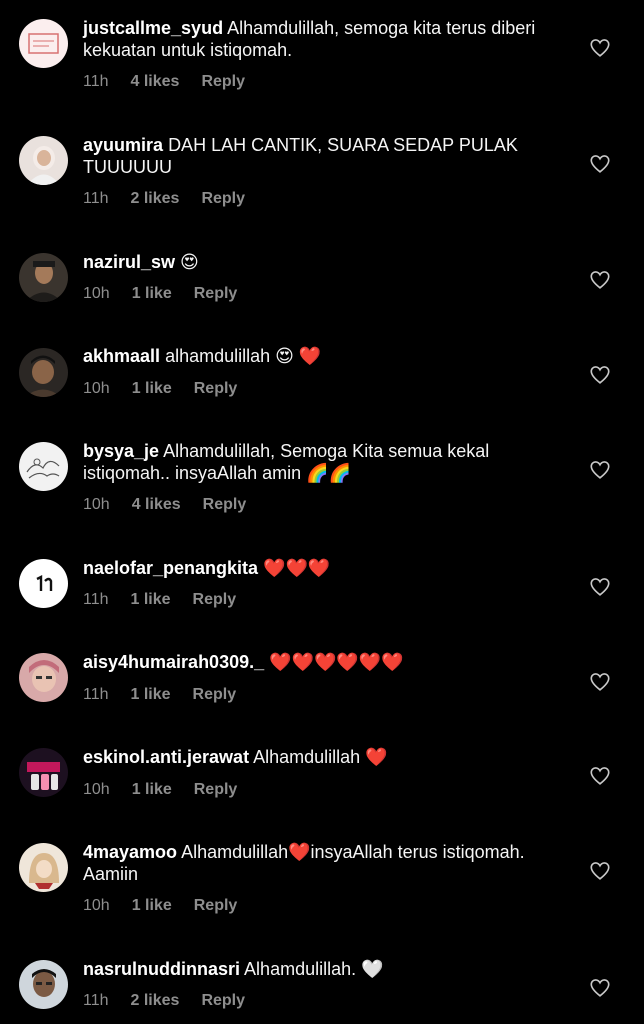 The height and width of the screenshot is (1024, 644). What do you see at coordinates (121, 451) in the screenshot?
I see `username-link: bysya_je` at bounding box center [121, 451].